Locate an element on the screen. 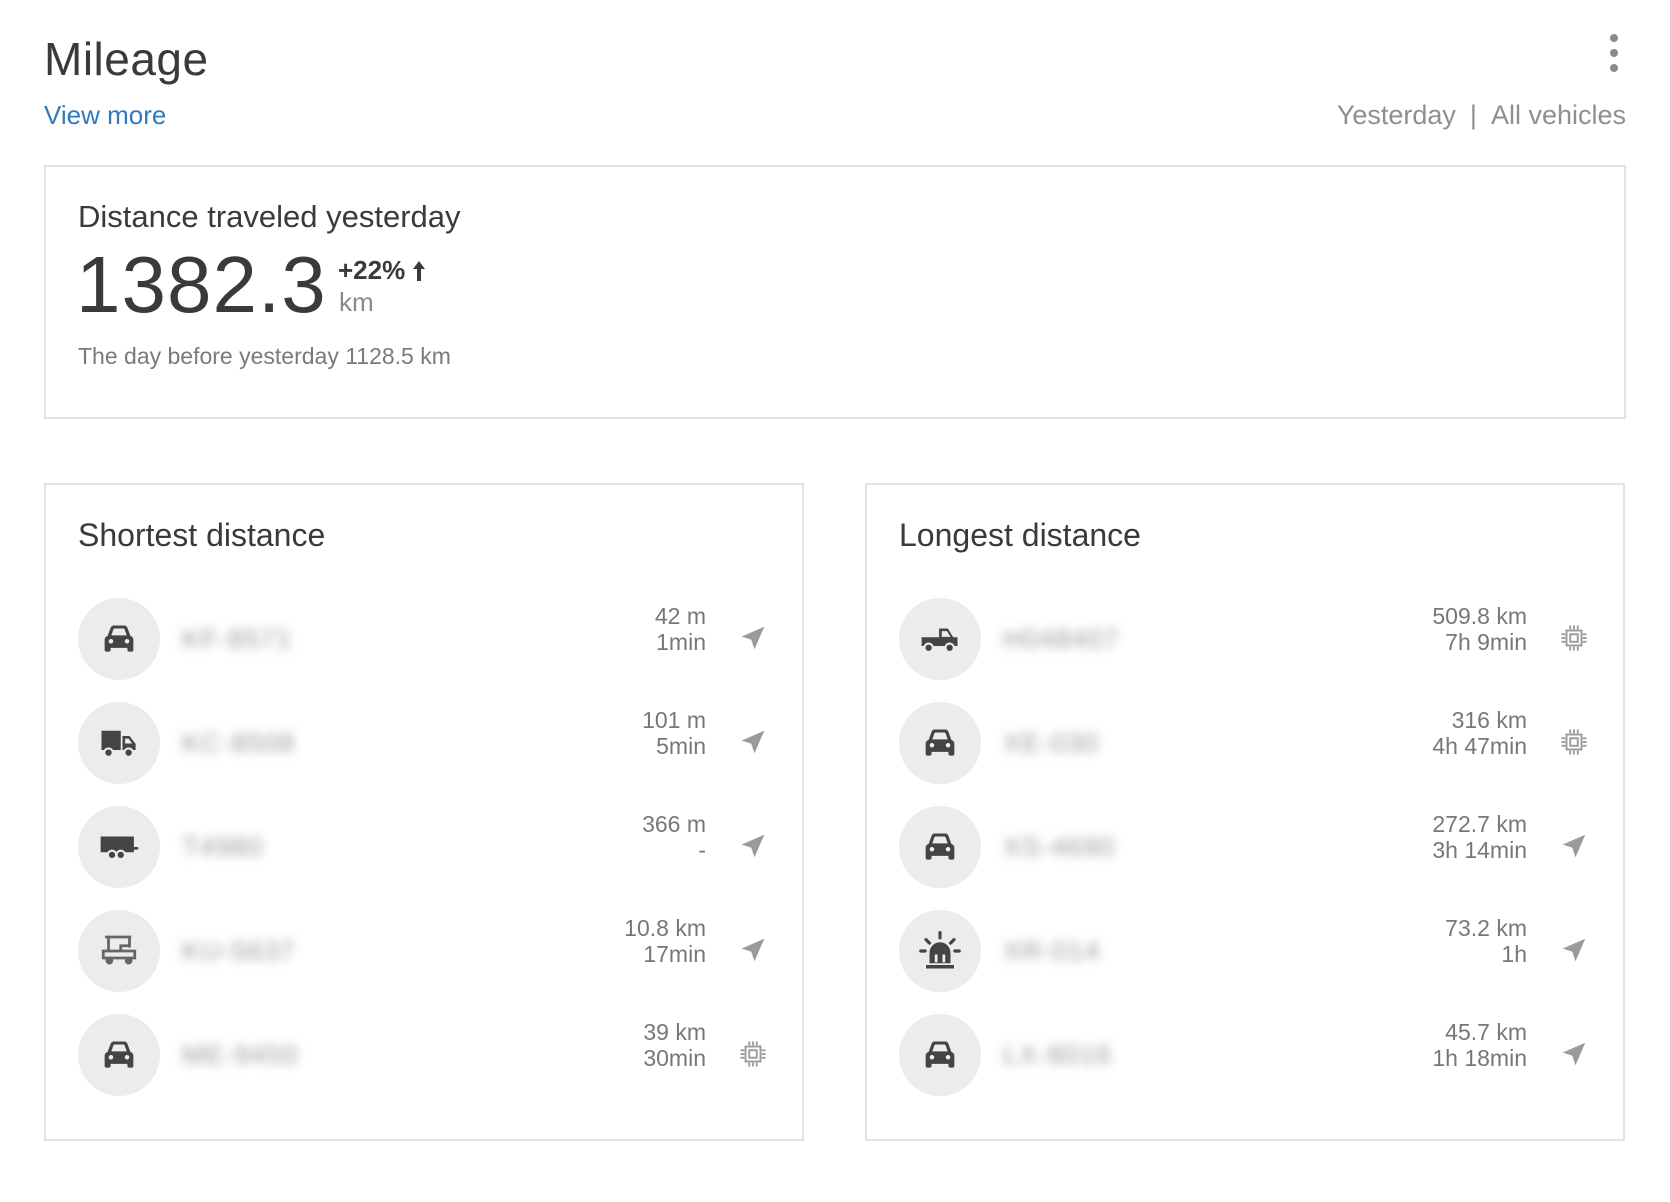 This screenshot has height=1202, width=1670. pickup-truck-icon is located at coordinates (940, 639).